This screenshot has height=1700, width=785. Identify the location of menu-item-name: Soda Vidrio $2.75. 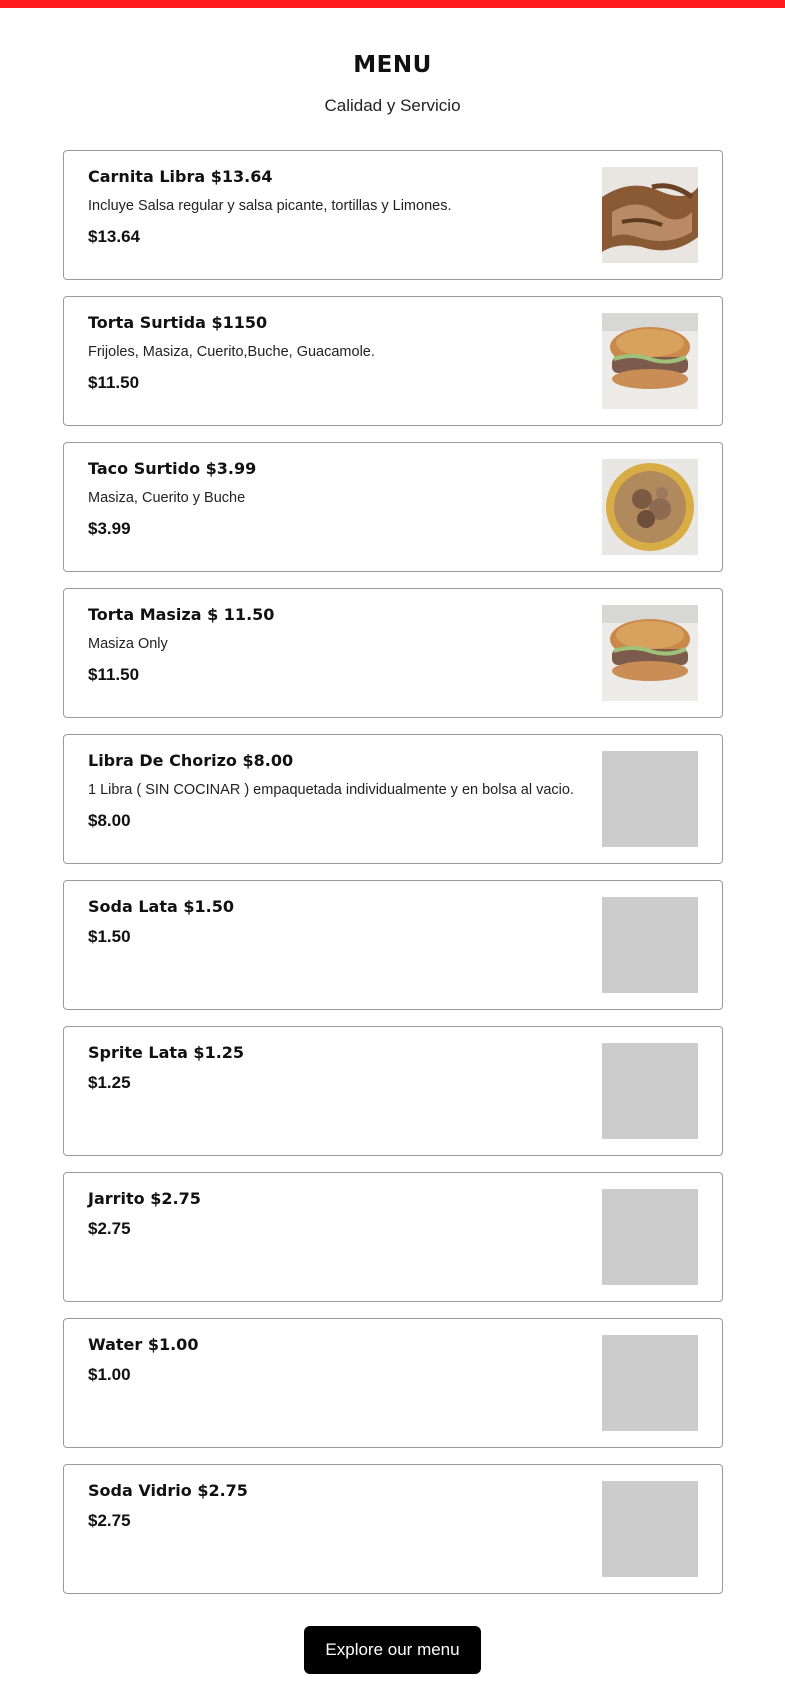
(168, 1490).